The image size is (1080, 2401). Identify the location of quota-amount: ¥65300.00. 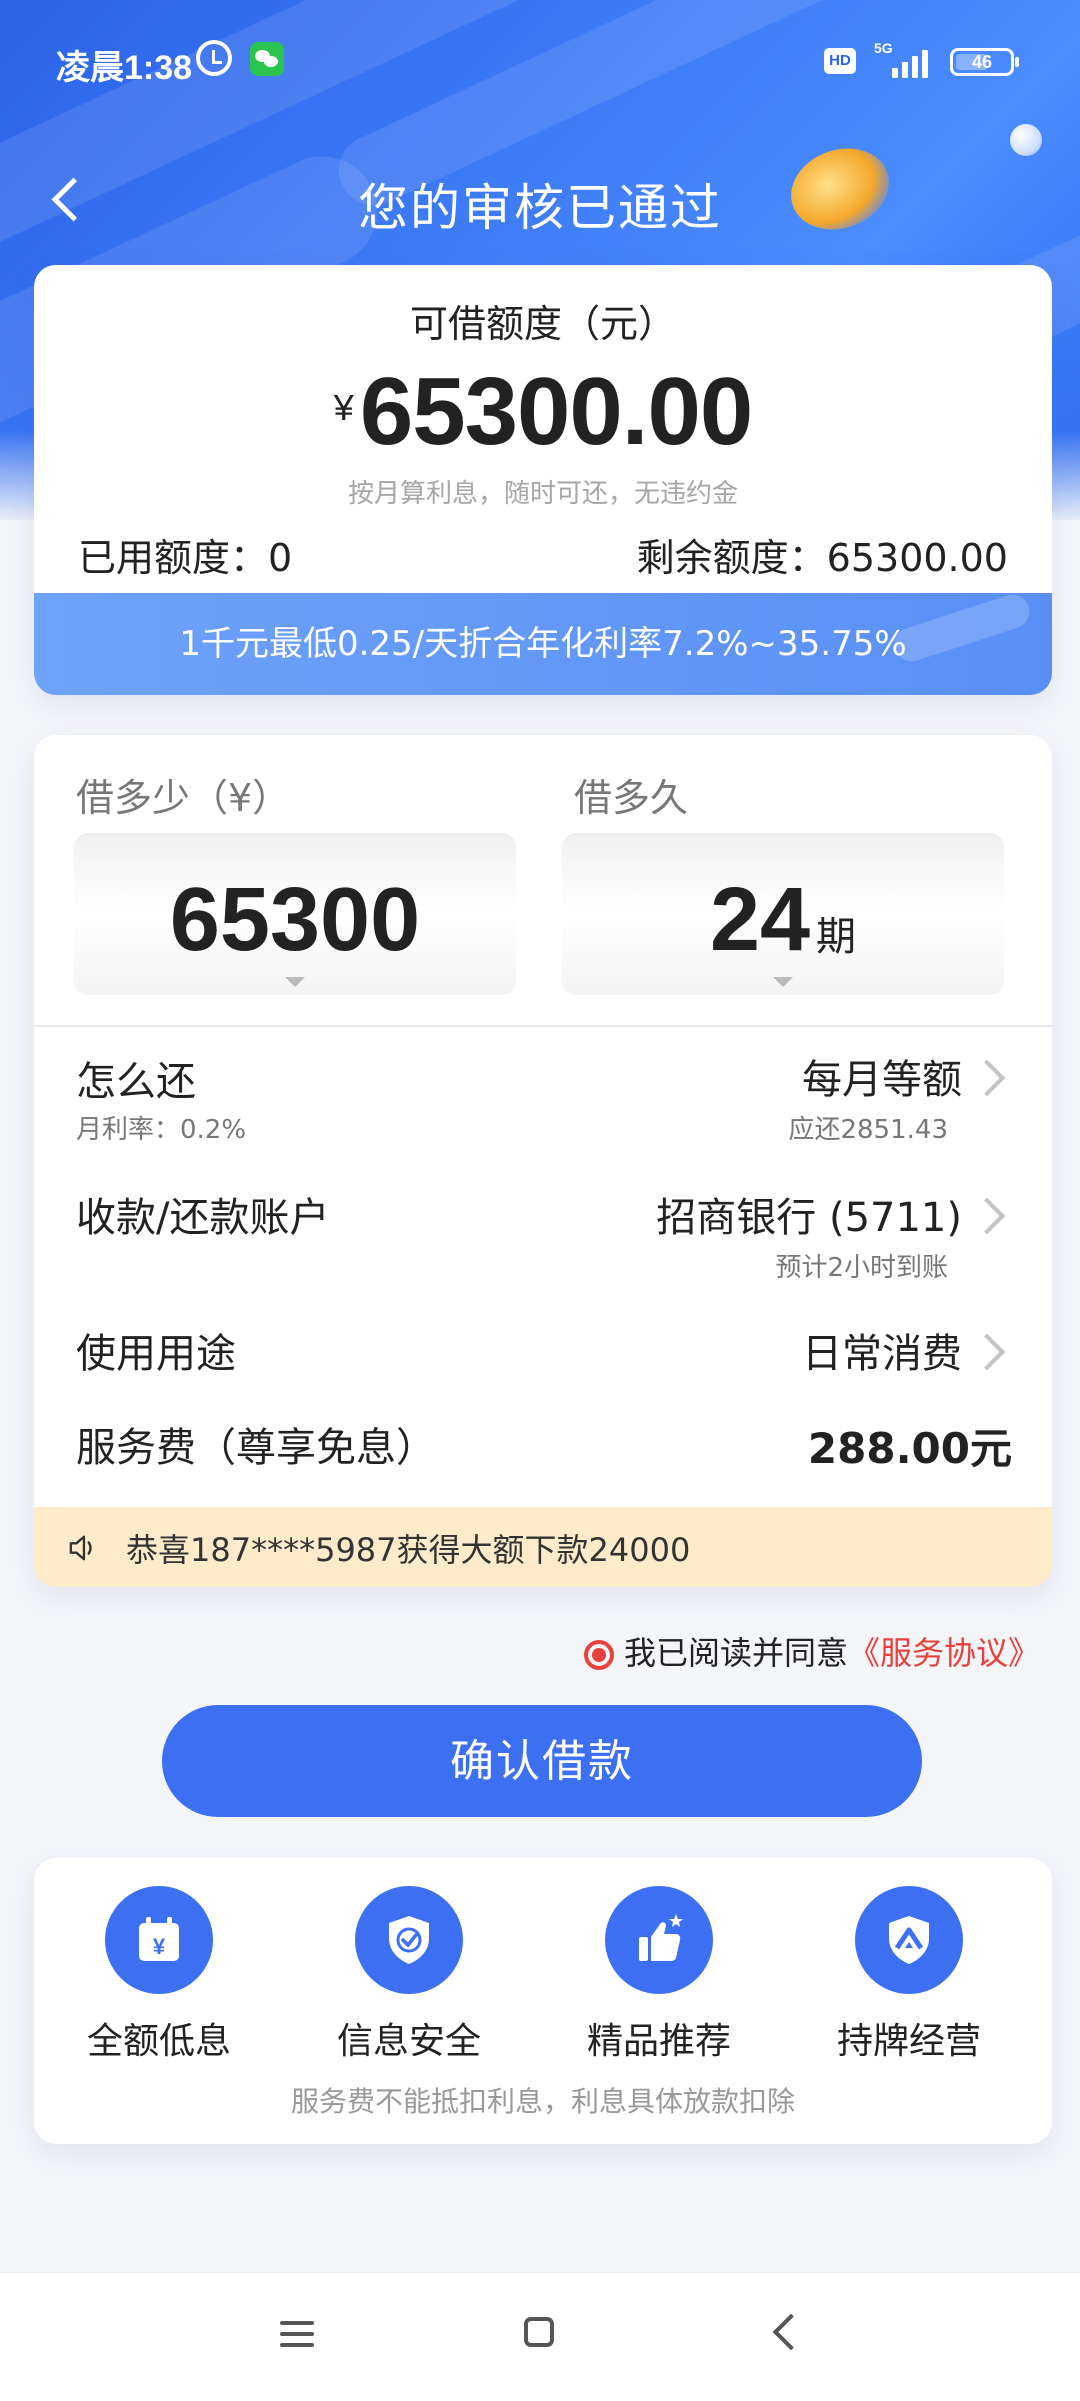
(543, 412).